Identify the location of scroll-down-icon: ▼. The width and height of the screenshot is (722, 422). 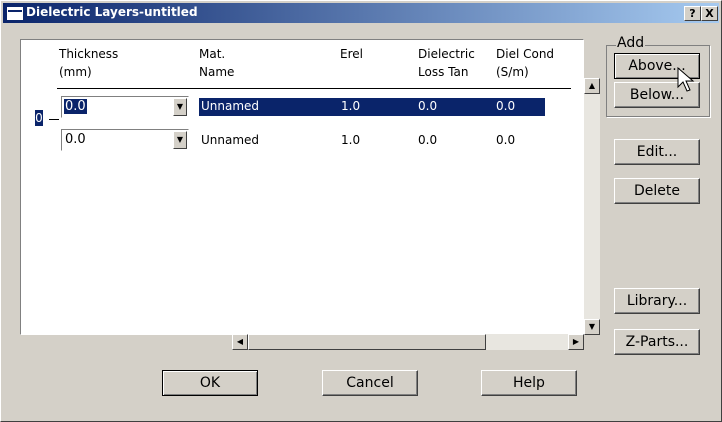
(592, 327).